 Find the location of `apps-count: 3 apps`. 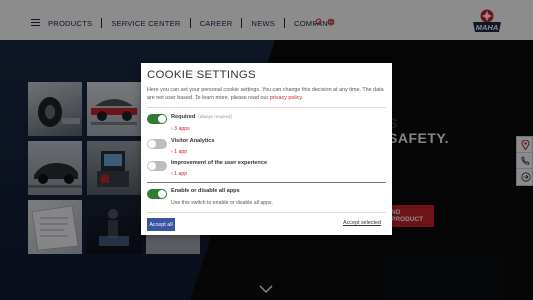

apps-count: 3 apps is located at coordinates (182, 129).